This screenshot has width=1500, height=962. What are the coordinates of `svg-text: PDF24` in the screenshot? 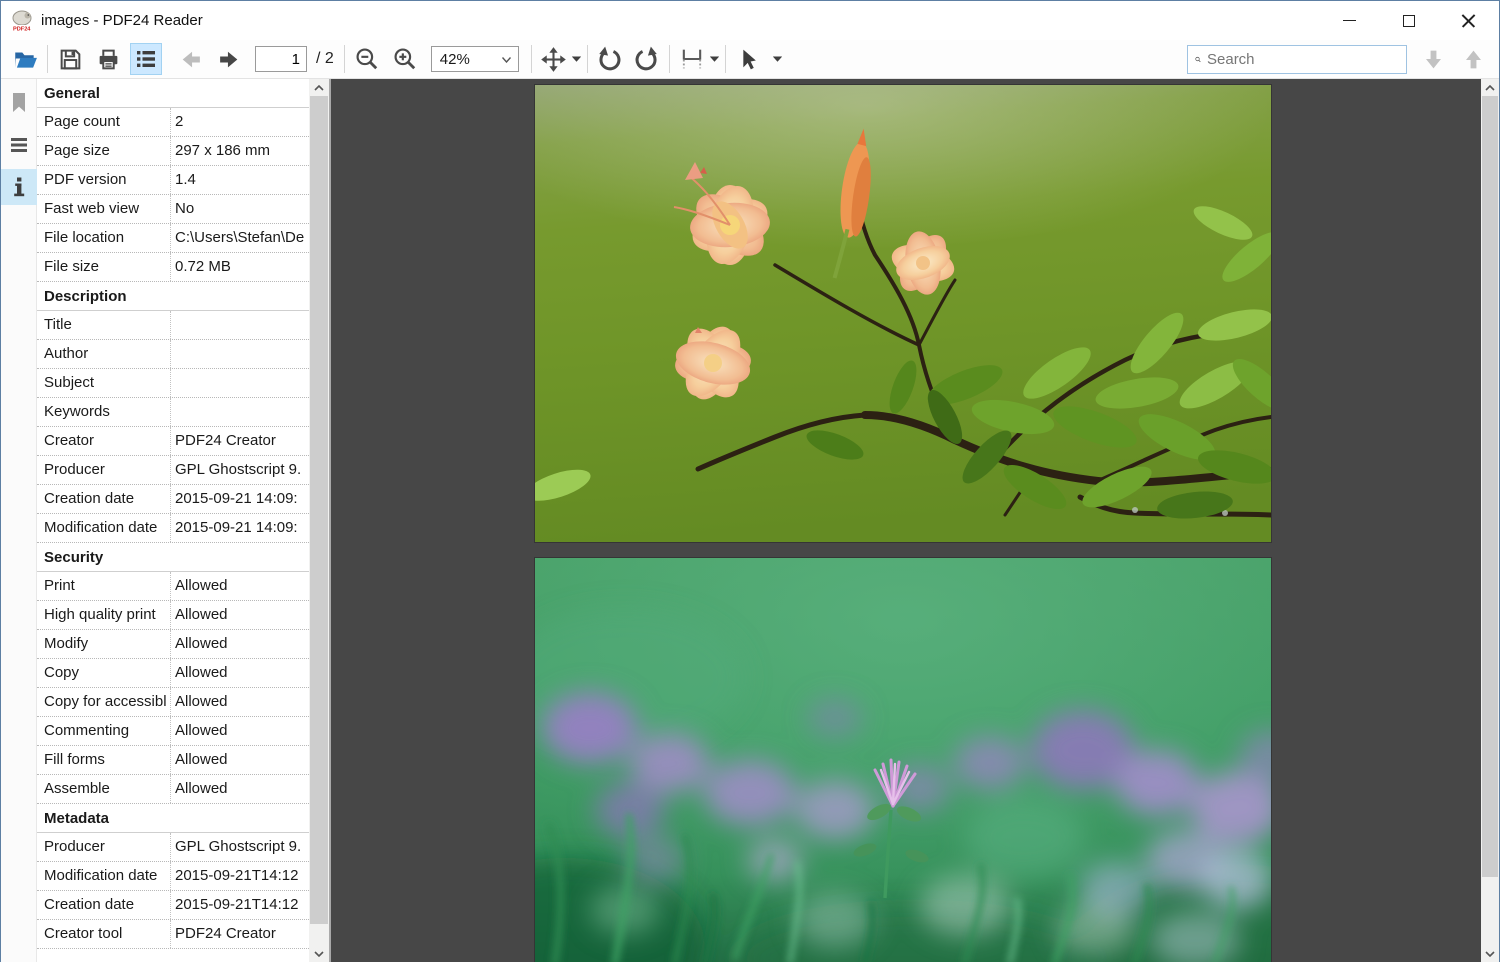 It's located at (22, 29).